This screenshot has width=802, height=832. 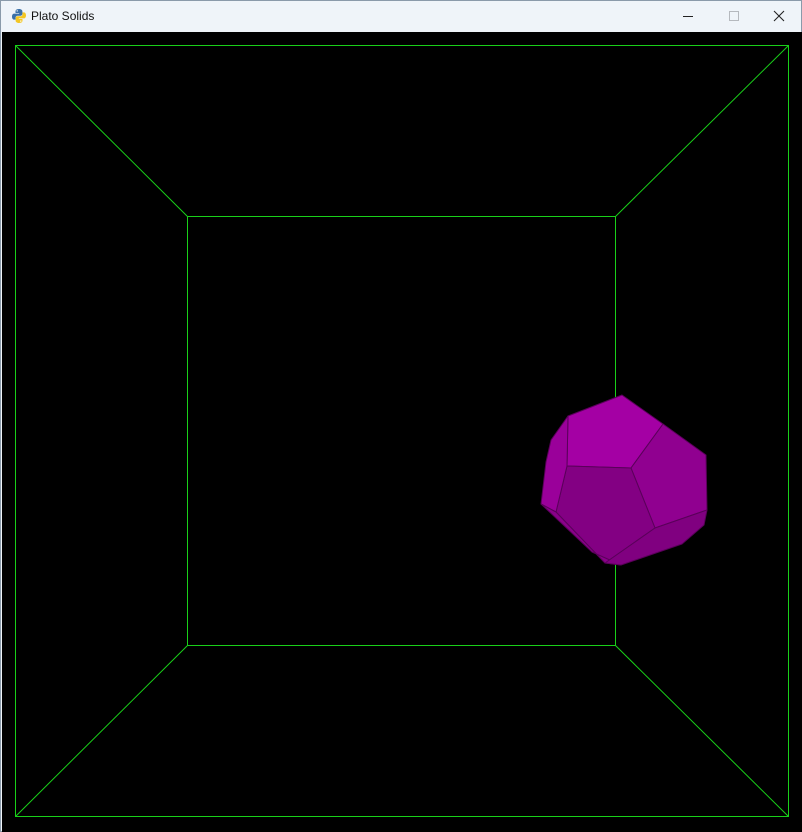 I want to click on title-bar: Plato Solids, so click(x=401, y=16).